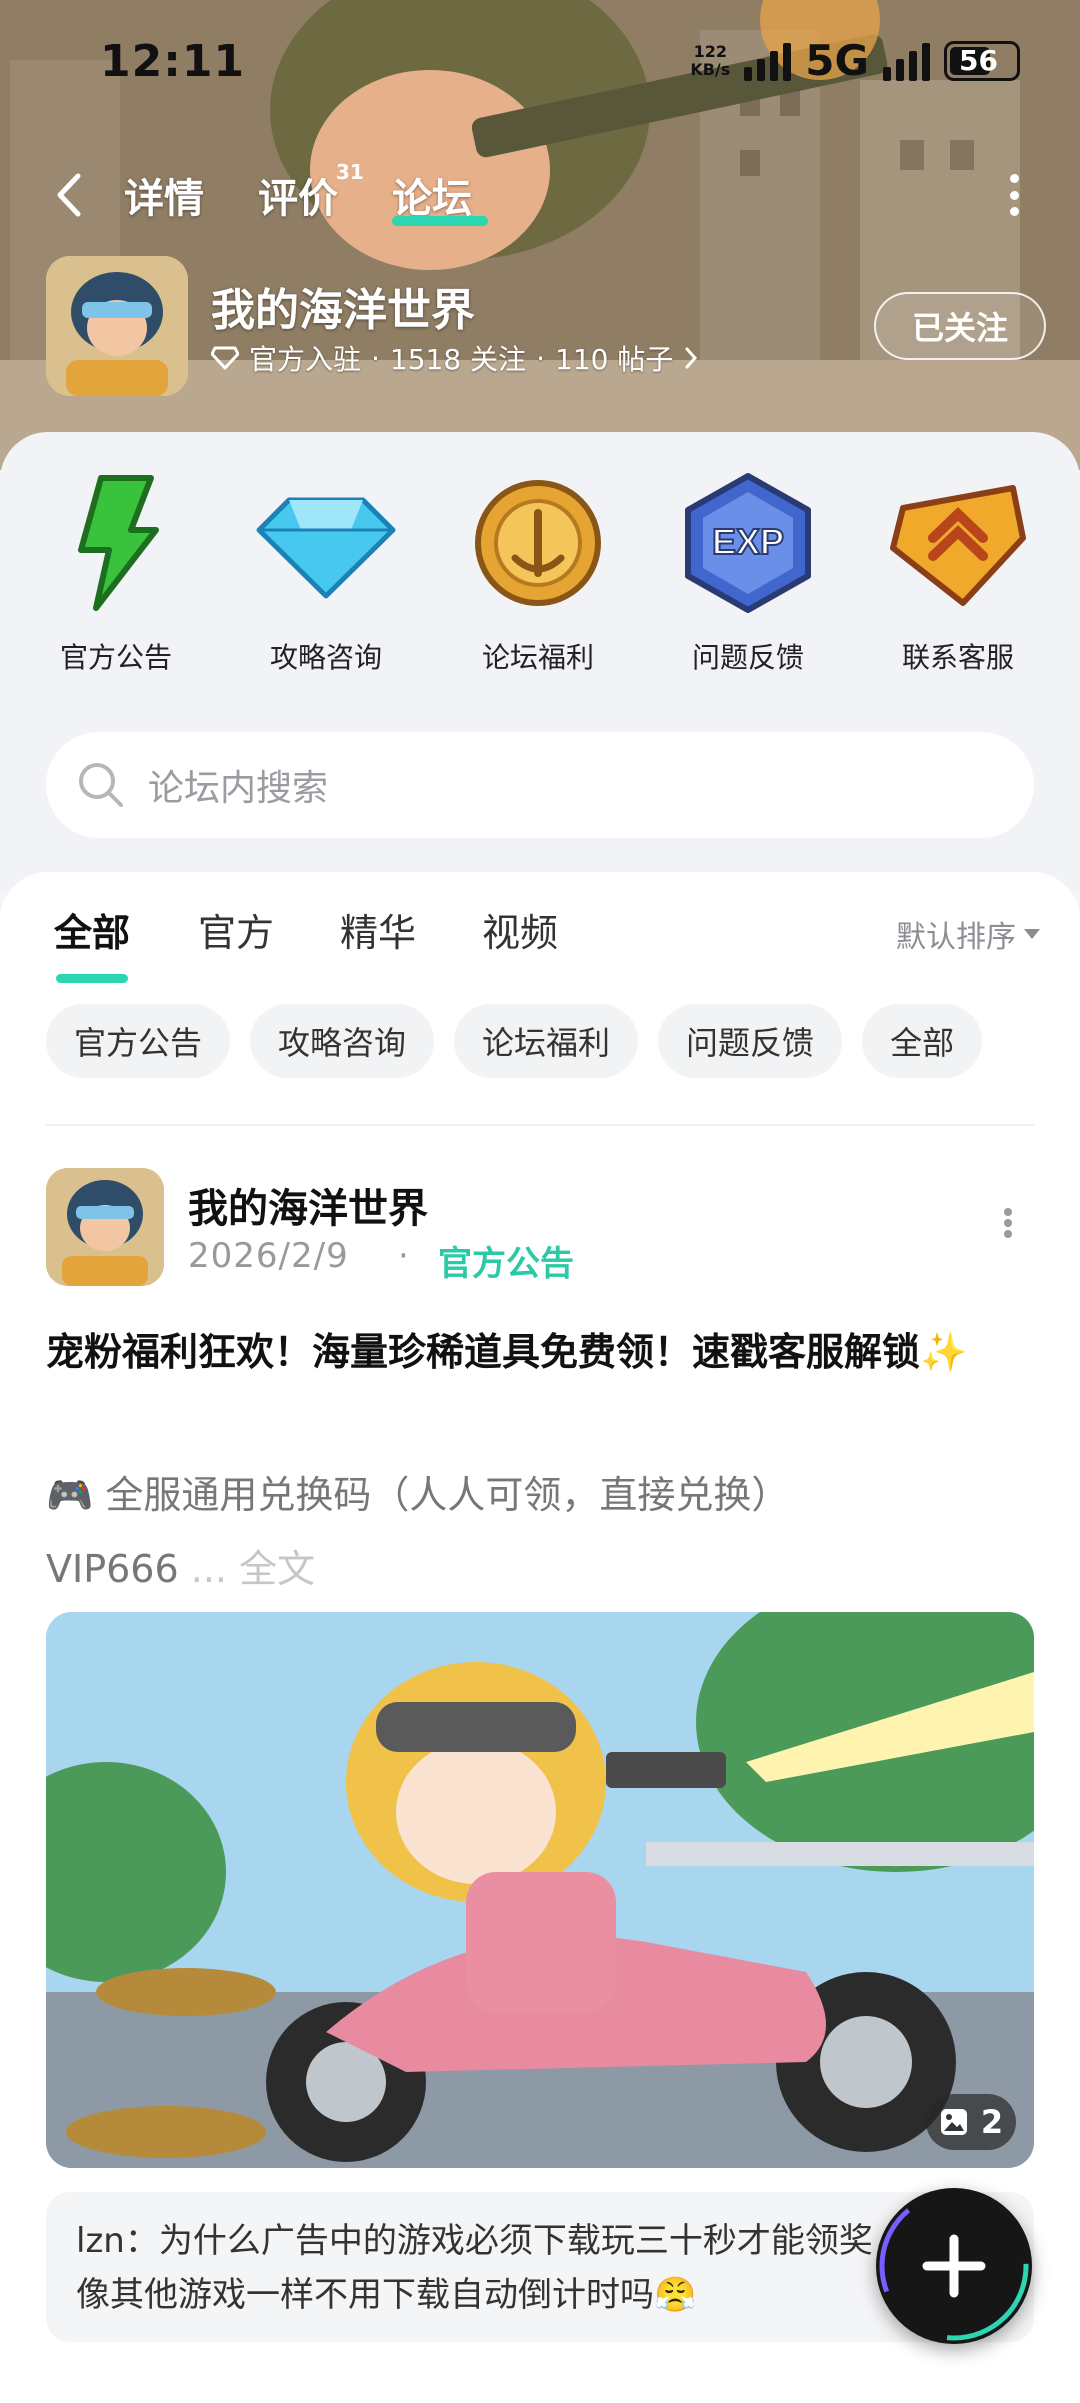 This screenshot has height=2403, width=1080. What do you see at coordinates (538, 543) in the screenshot?
I see `gold-coin-icon` at bounding box center [538, 543].